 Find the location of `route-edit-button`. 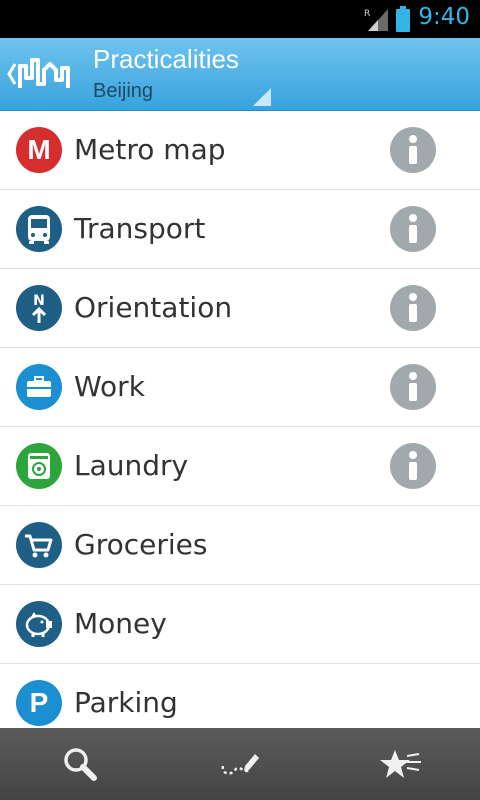

route-edit-button is located at coordinates (240, 764).